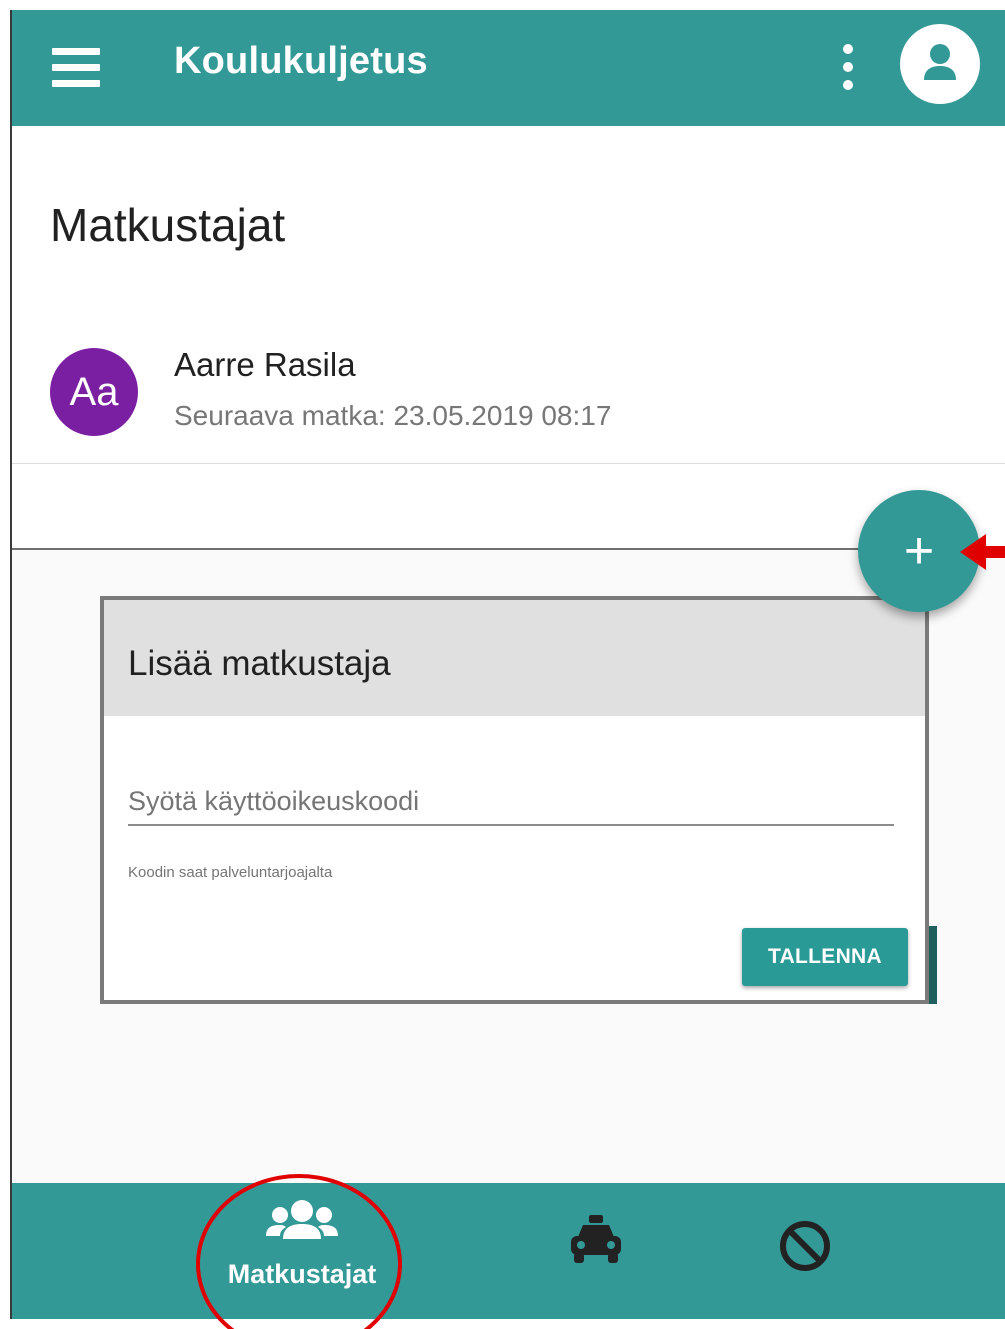  Describe the element at coordinates (393, 415) in the screenshot. I see `passenger-next-trip: Seuraava matka: 23.05.2019 08:17` at that location.